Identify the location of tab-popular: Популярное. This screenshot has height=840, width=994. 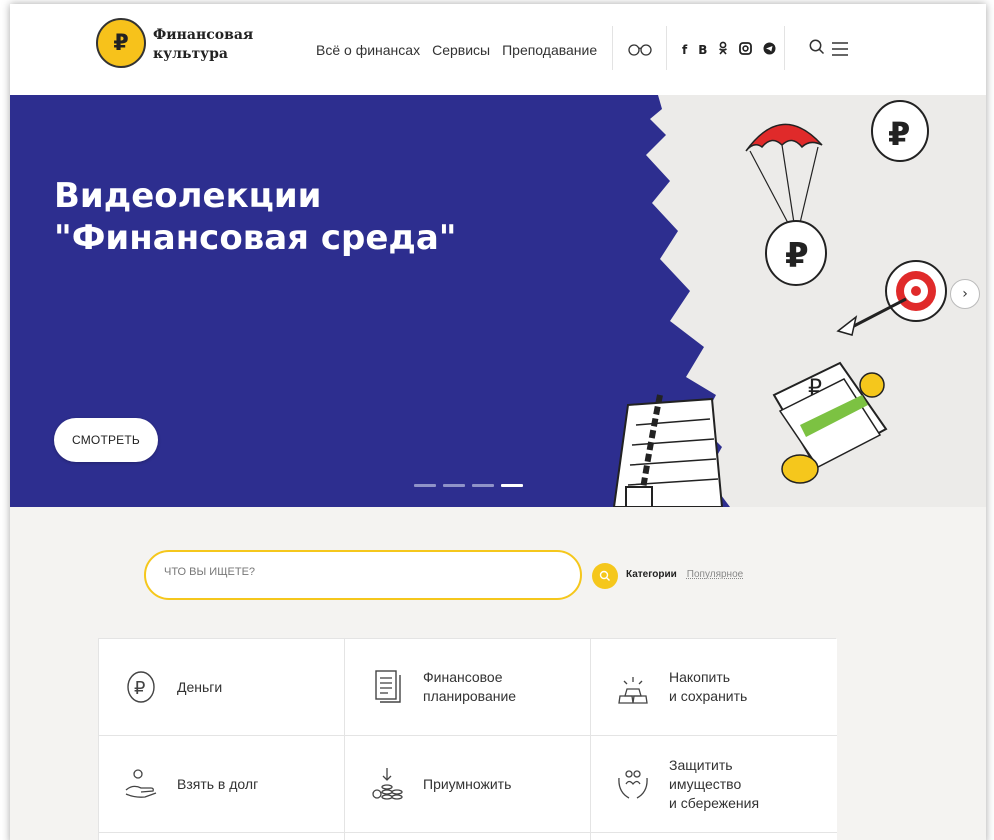
(715, 574).